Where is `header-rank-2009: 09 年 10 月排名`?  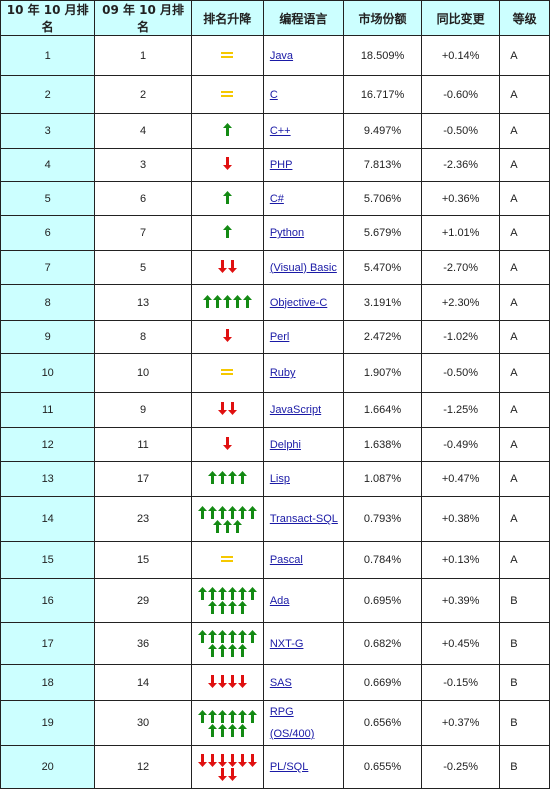
header-rank-2009: 09 年 10 月排名 is located at coordinates (143, 18).